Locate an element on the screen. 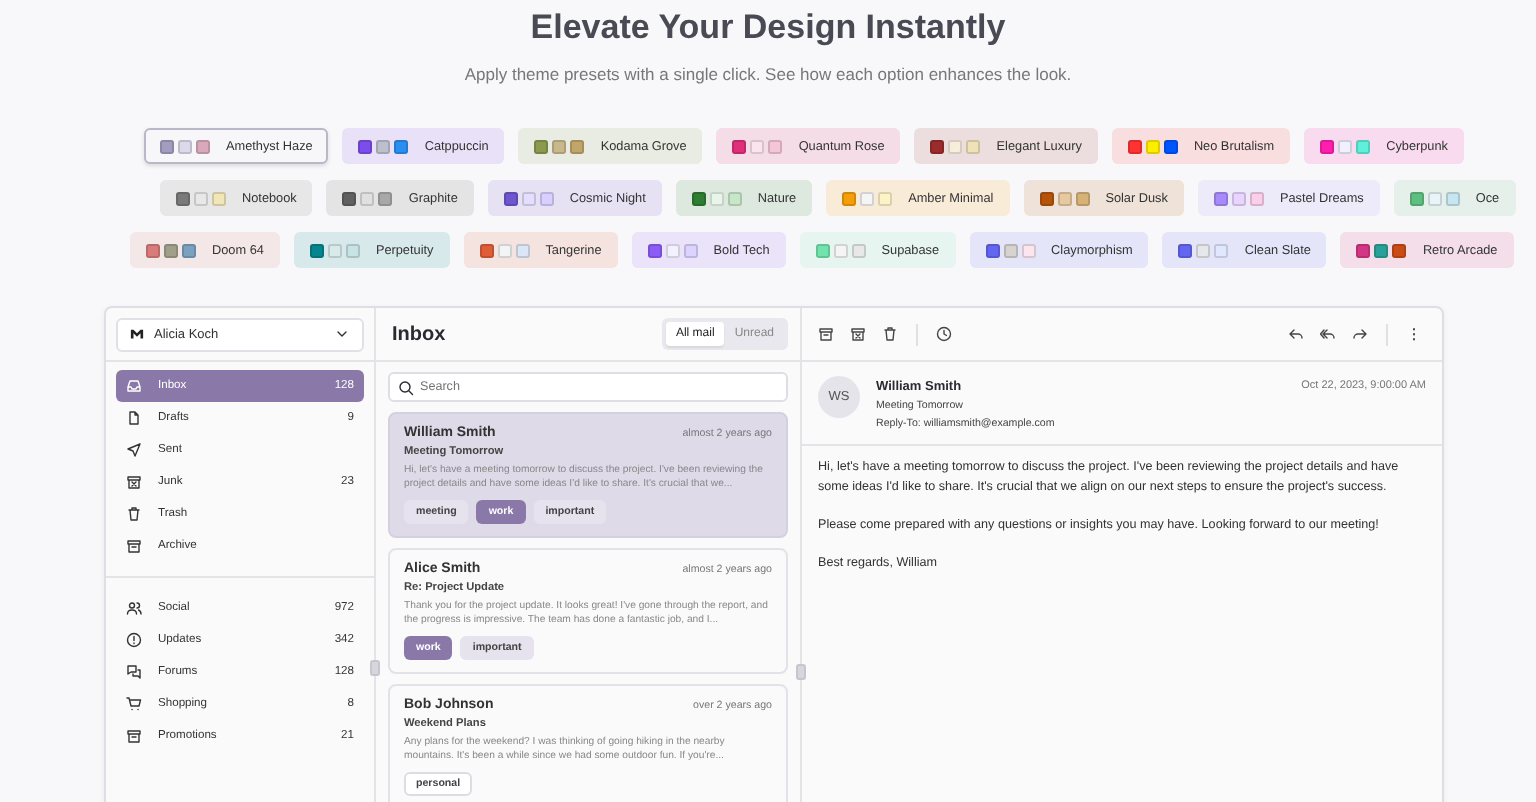 This screenshot has width=1536, height=802. chevron-down-icon is located at coordinates (342, 334).